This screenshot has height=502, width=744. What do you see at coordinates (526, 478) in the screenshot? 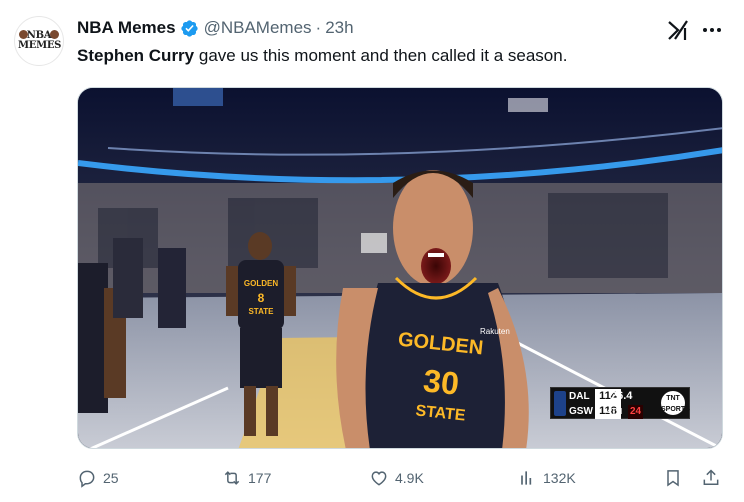
I see `views-icon` at bounding box center [526, 478].